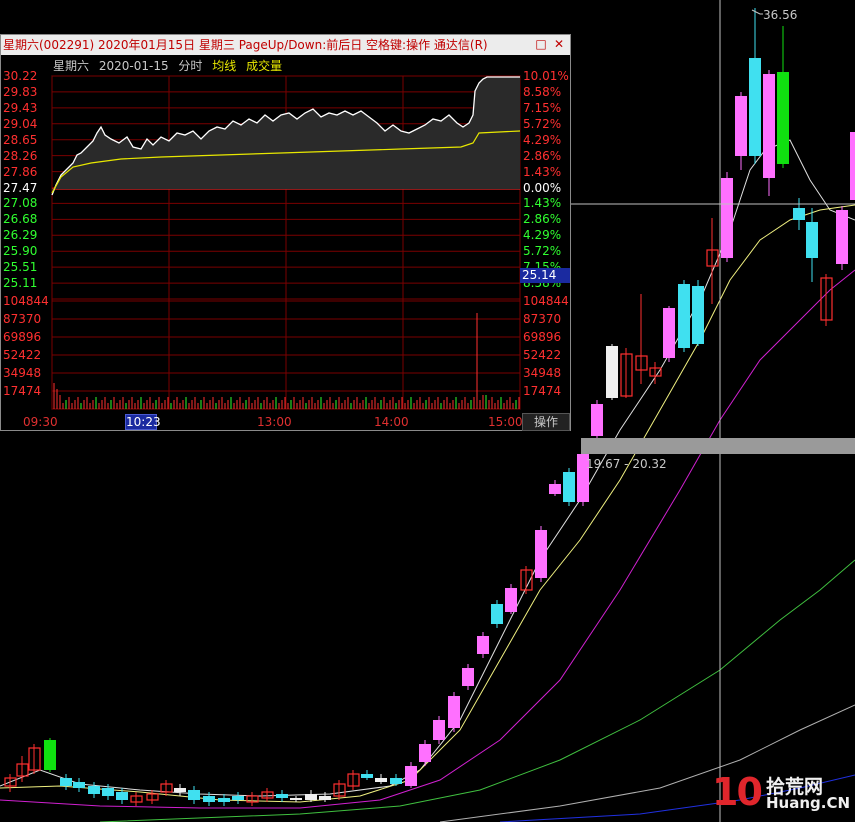 This screenshot has width=855, height=822. What do you see at coordinates (542, 391) in the screenshot?
I see `volume-axis-label-right: 17474` at bounding box center [542, 391].